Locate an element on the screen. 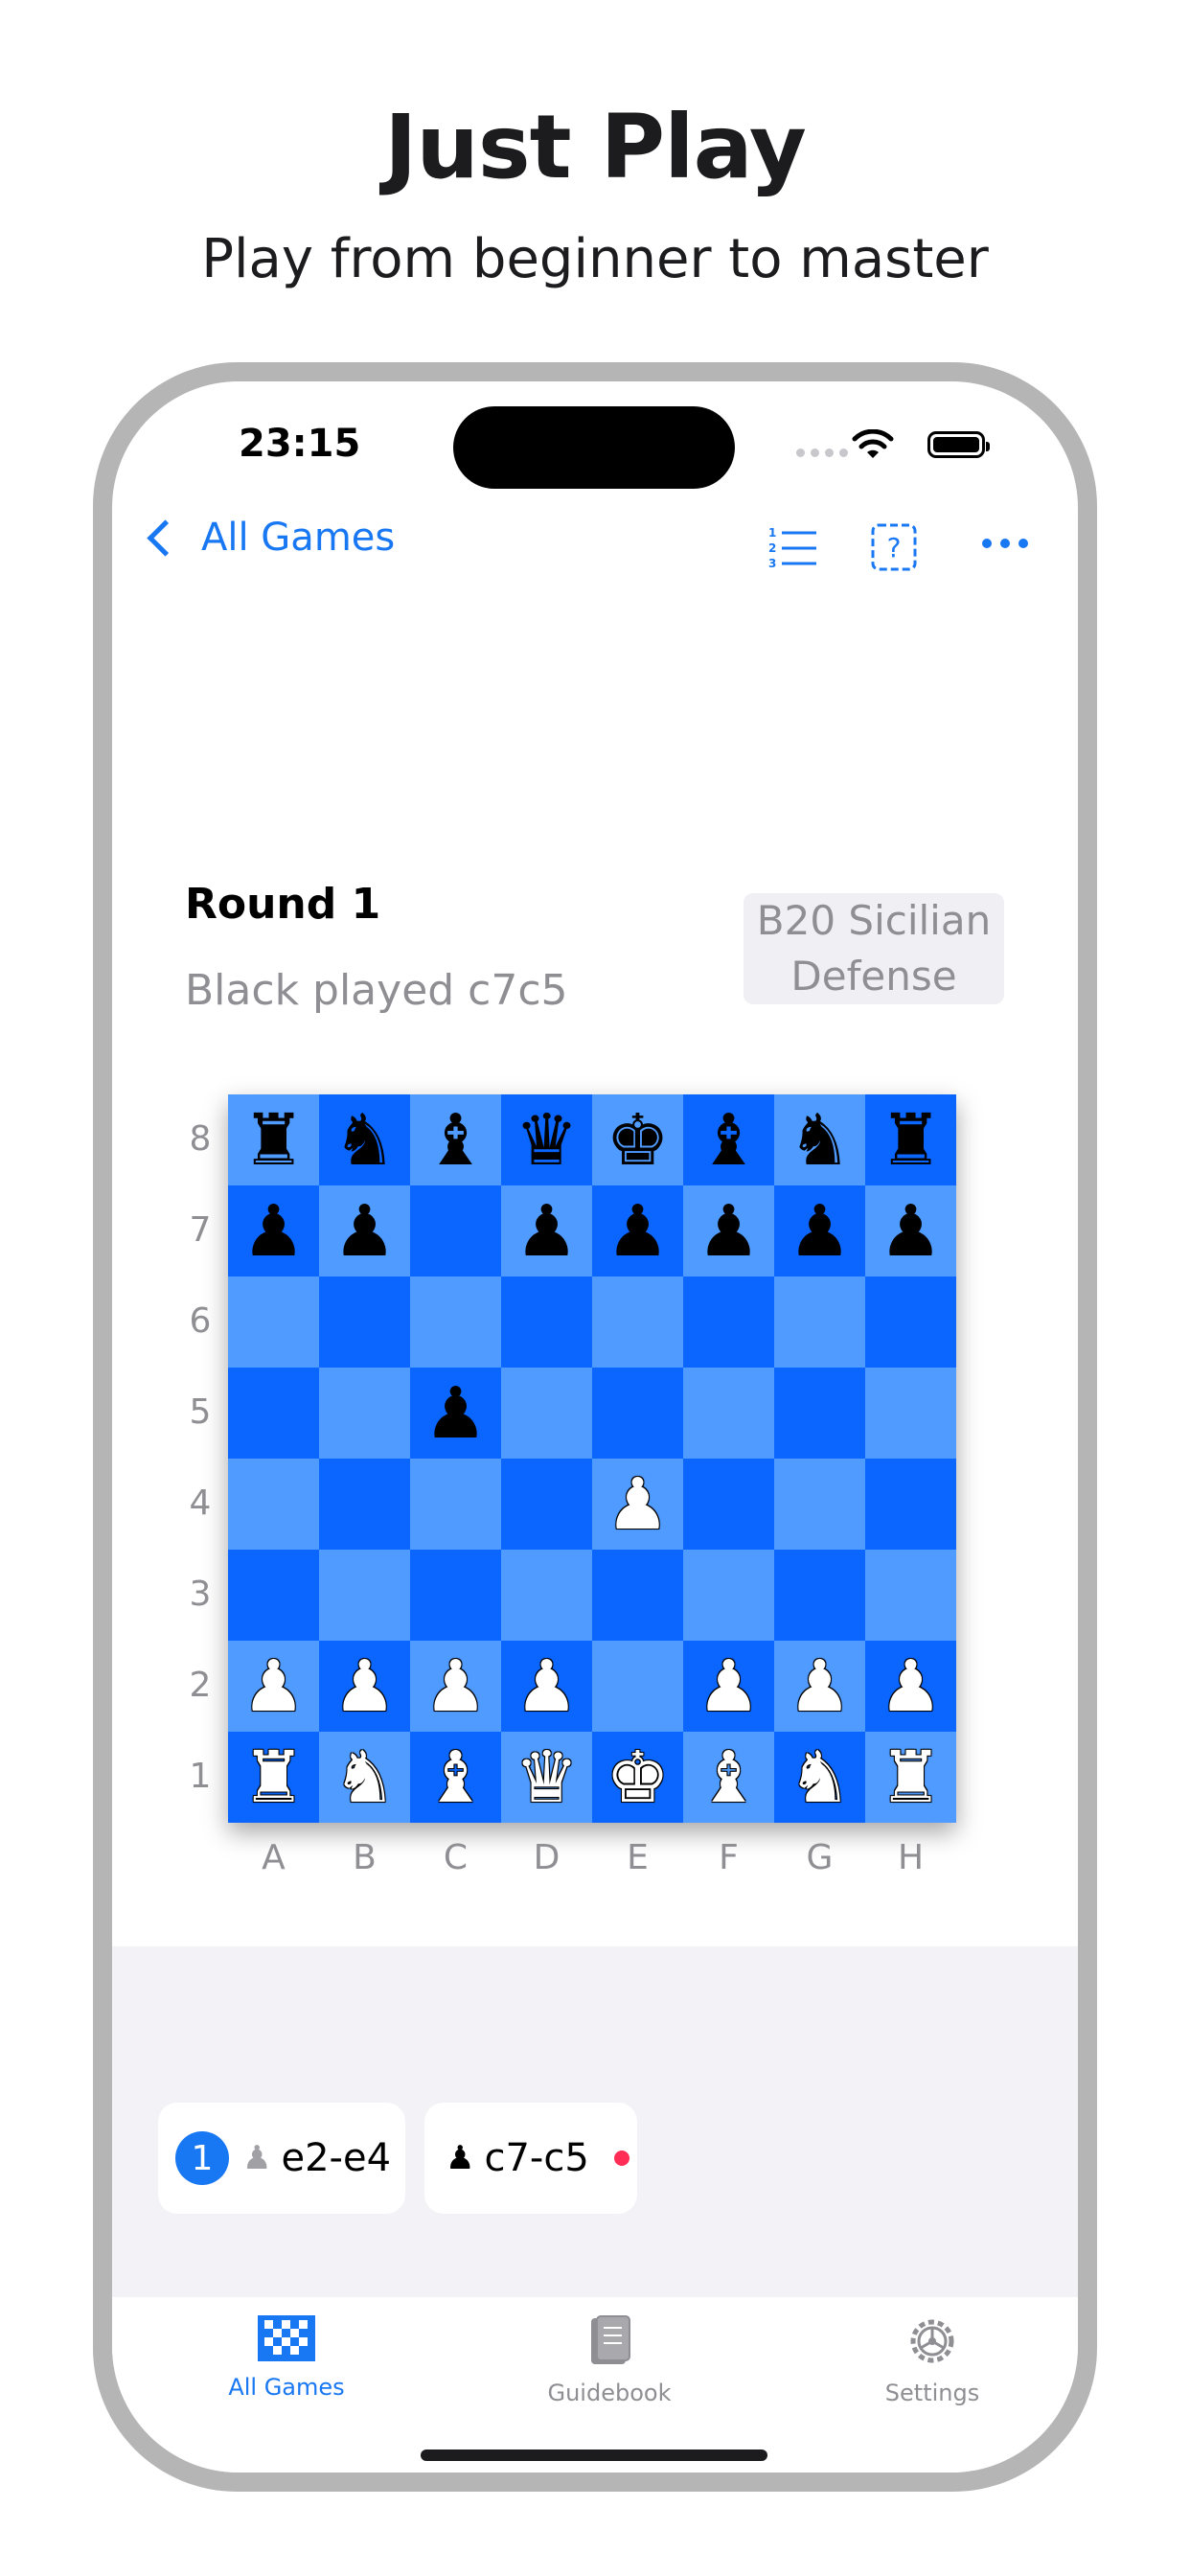  square-a1: ♜ is located at coordinates (273, 1777).